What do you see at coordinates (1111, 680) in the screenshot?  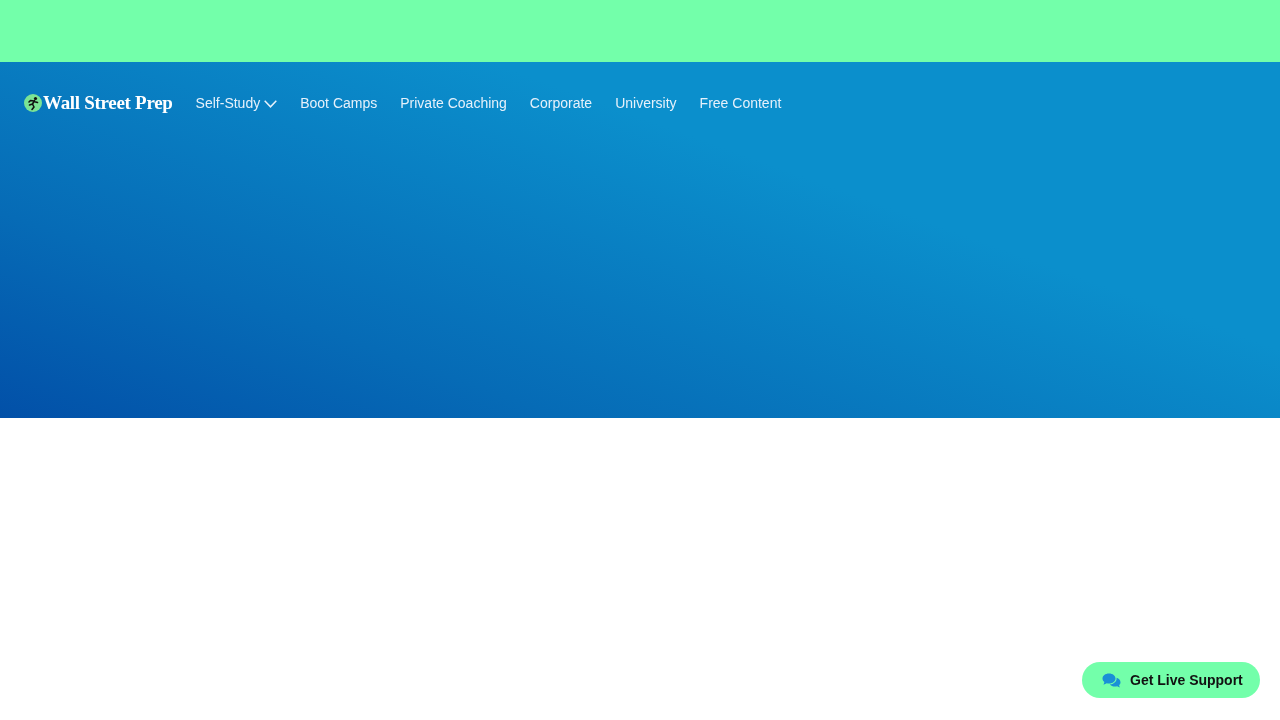 I see `chat-bubbles-icon` at bounding box center [1111, 680].